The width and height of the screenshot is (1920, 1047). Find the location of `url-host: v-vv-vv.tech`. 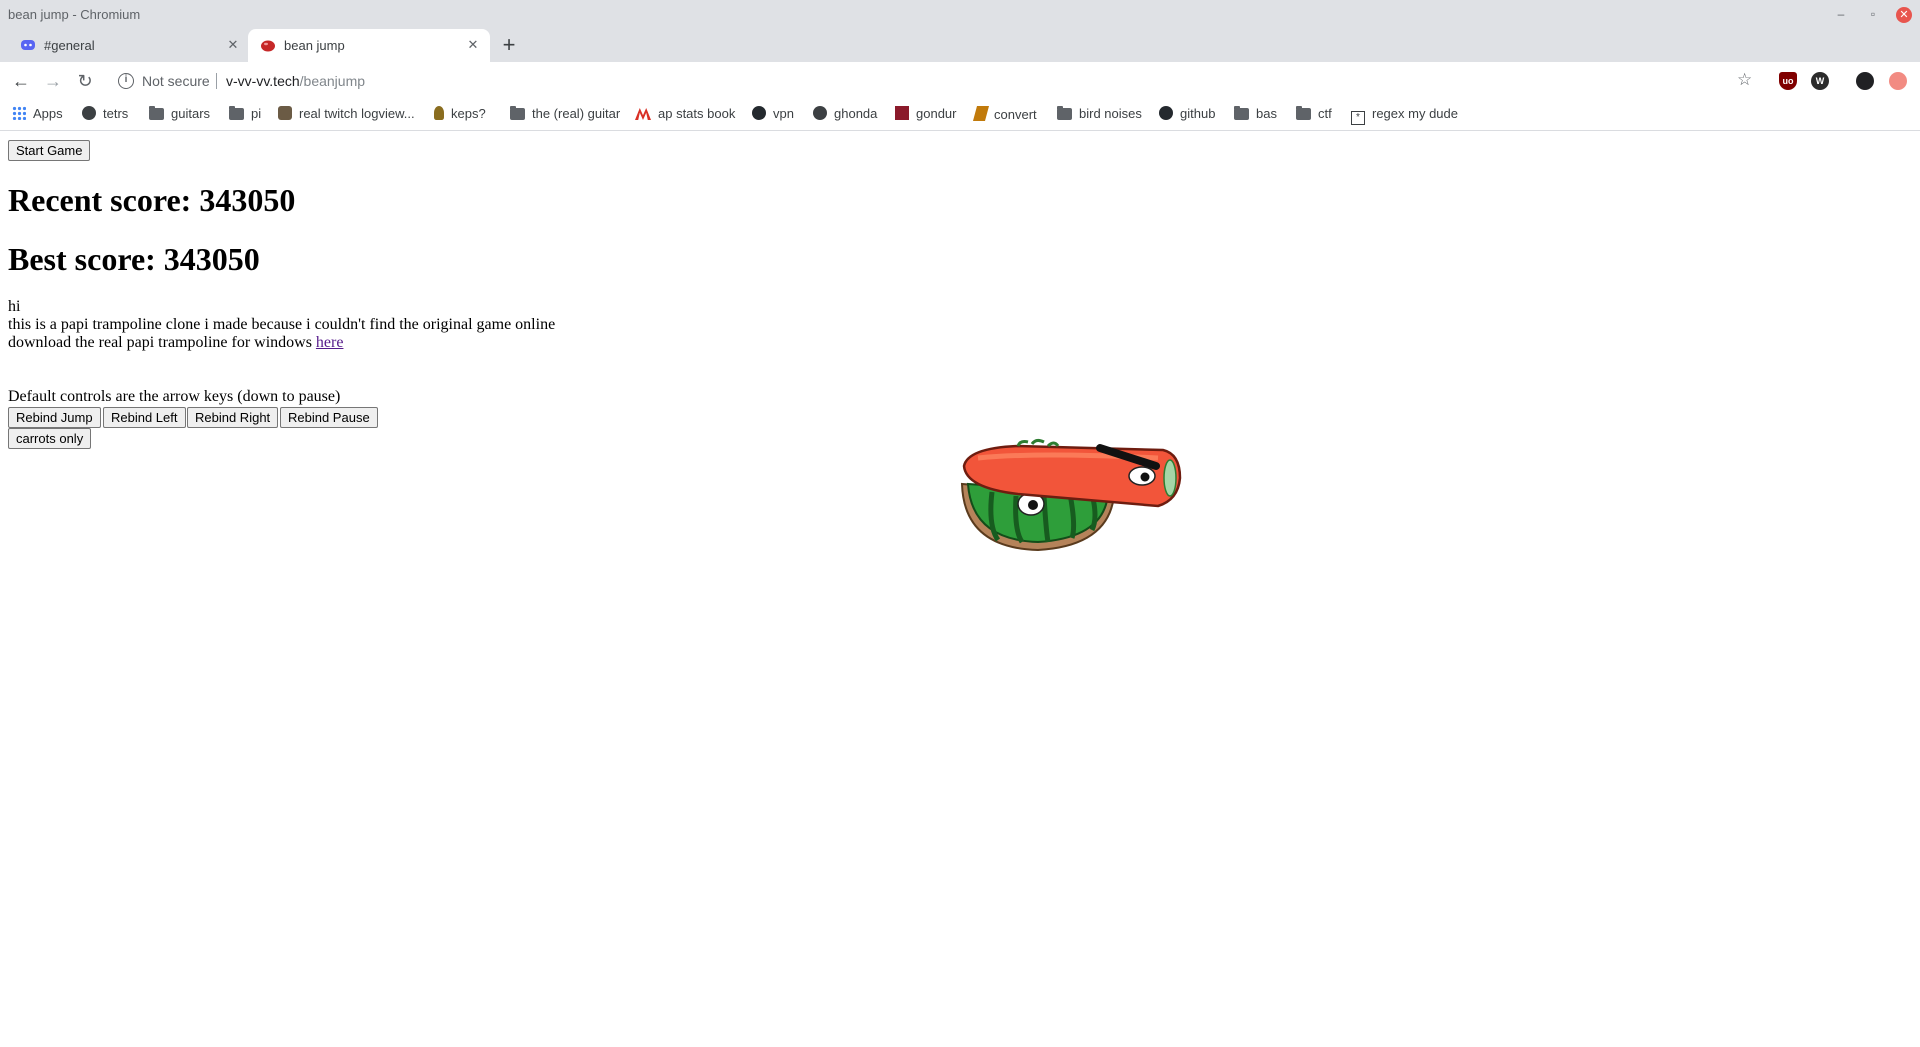

url-host: v-vv-vv.tech is located at coordinates (263, 81).